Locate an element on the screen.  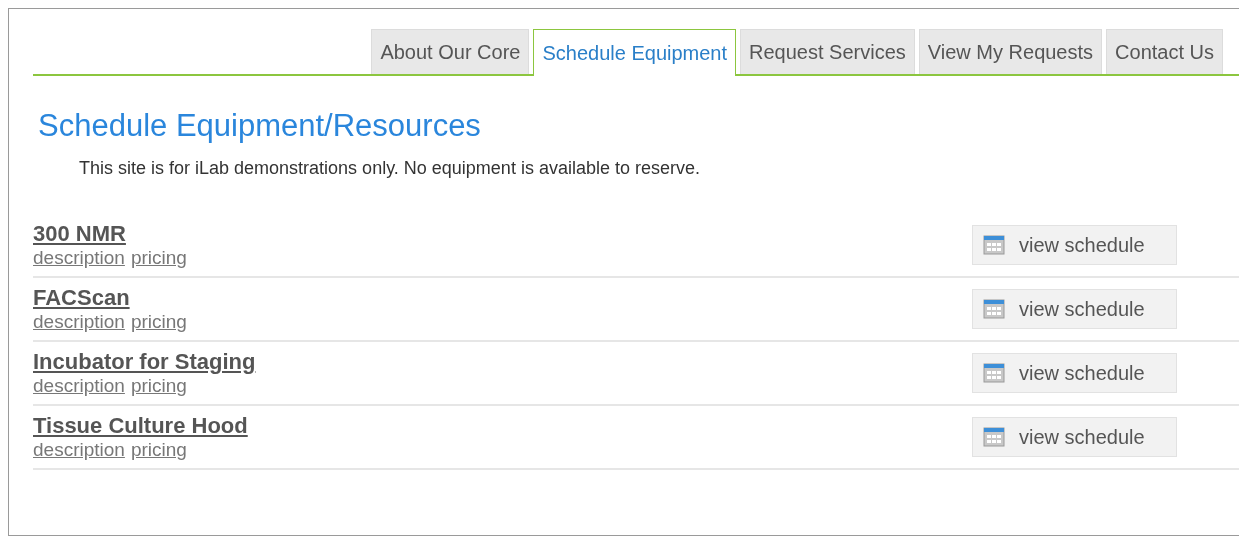
equipment-link: Incubator for Staging is located at coordinates (144, 362).